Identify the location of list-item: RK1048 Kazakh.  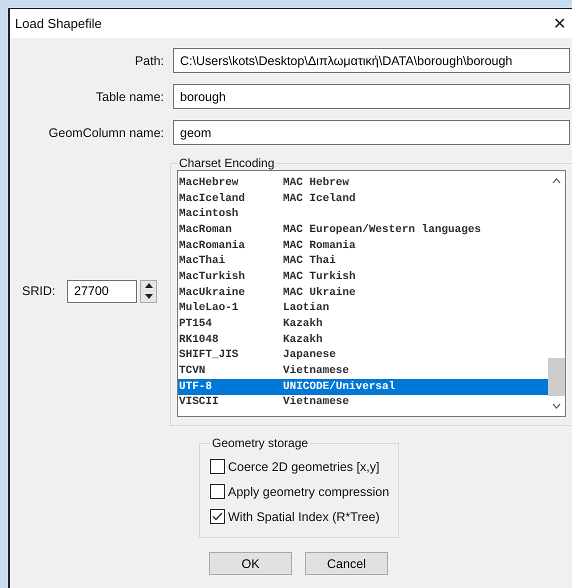
(363, 340).